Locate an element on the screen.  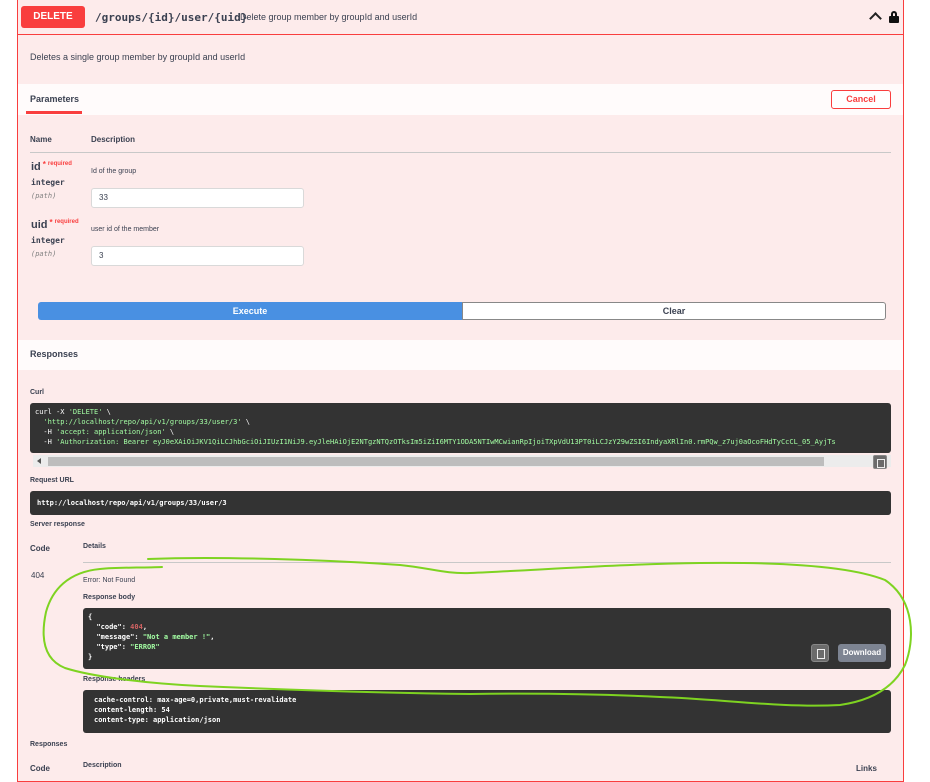
param-name-id: id * required is located at coordinates (51, 166).